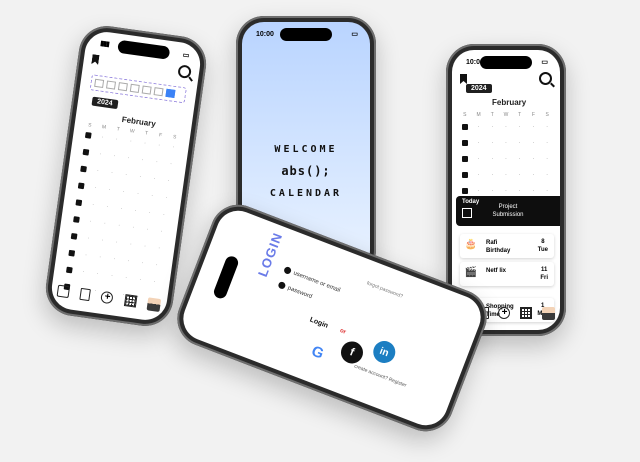 This screenshot has height=462, width=640. I want to click on facebook-icon: f, so click(352, 352).